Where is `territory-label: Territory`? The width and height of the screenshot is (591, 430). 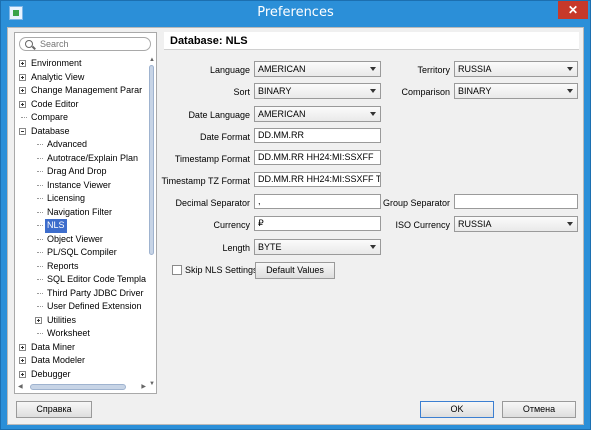 territory-label: Territory is located at coordinates (433, 70).